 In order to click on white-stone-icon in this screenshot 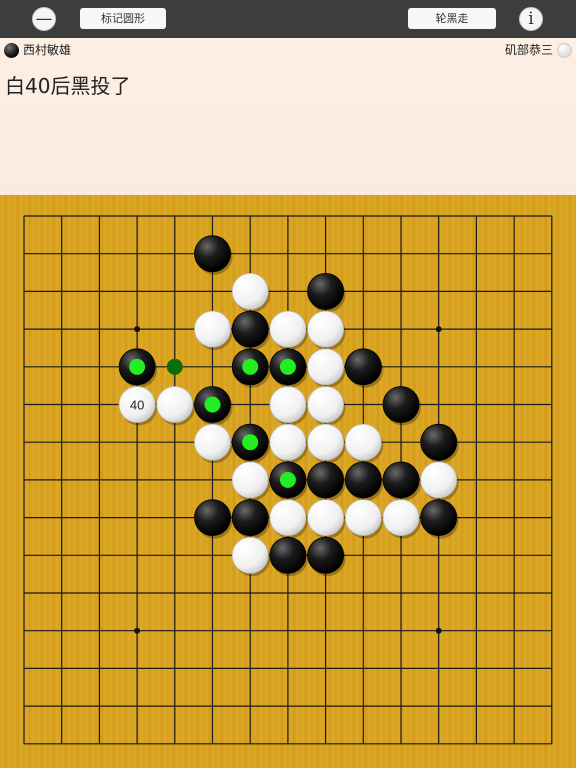, I will do `click(564, 50)`.